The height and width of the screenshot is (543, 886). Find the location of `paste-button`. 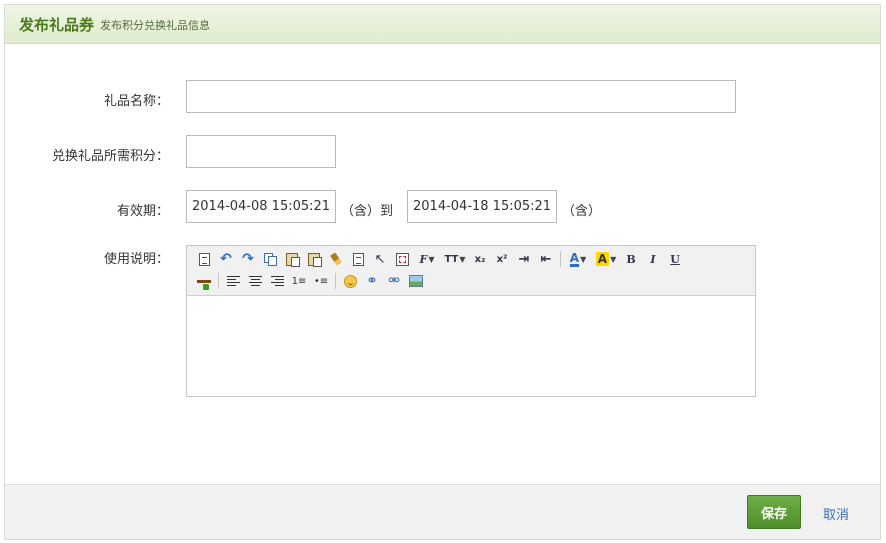

paste-button is located at coordinates (292, 259).